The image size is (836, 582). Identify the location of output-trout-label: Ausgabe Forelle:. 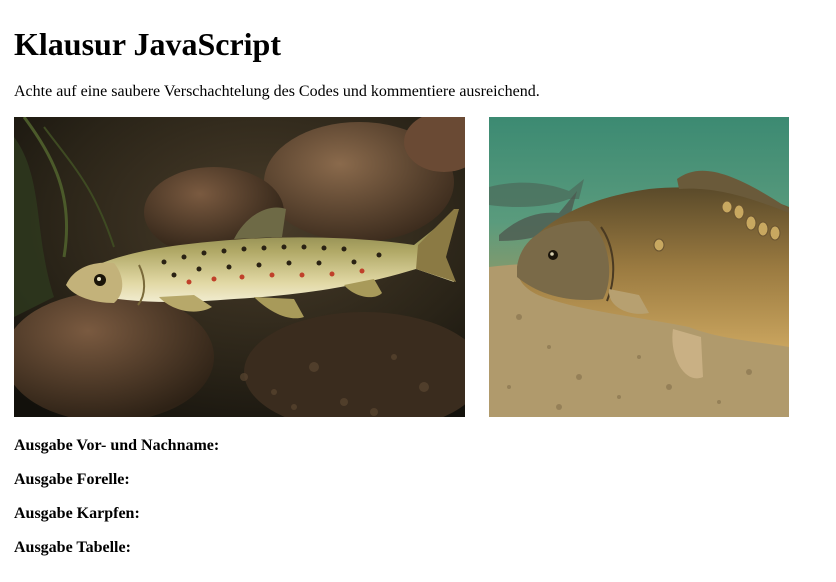
(72, 479).